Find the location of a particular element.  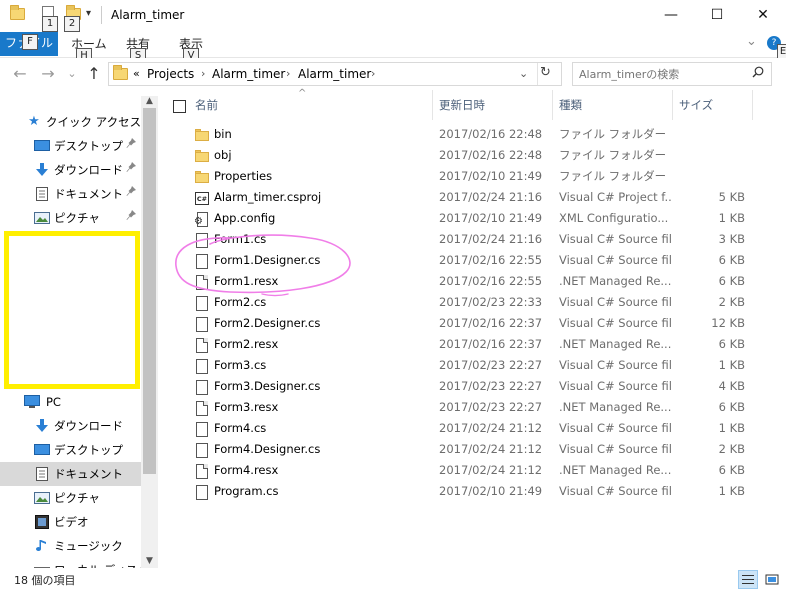

expand-ribbon-icon: ⌄ is located at coordinates (751, 41).